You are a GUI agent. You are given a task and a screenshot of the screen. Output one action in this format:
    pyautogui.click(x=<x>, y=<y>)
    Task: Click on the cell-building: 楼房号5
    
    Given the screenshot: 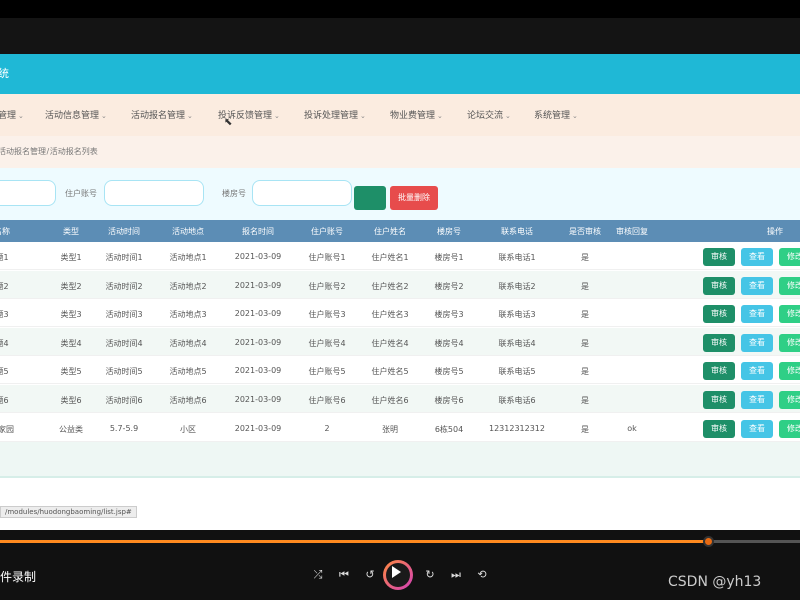 What is the action you would take?
    pyautogui.click(x=449, y=372)
    